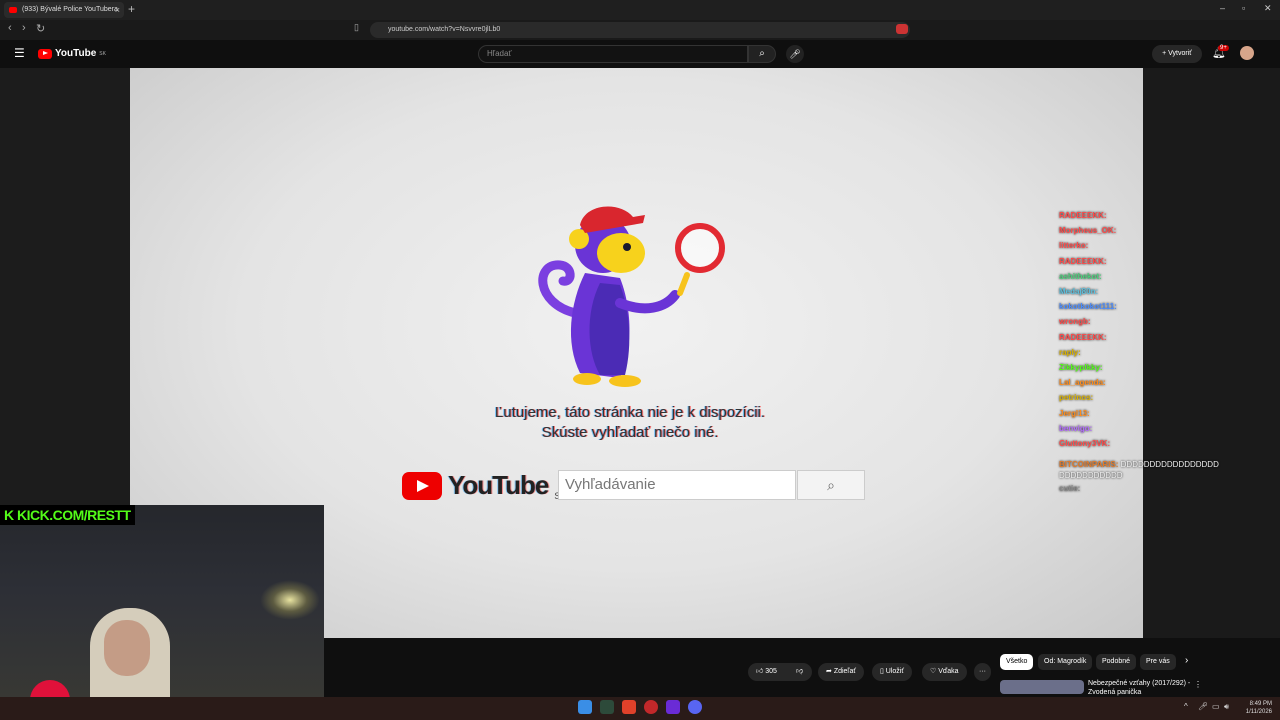 The image size is (1280, 720). I want to click on like-count: 305, so click(771, 671).